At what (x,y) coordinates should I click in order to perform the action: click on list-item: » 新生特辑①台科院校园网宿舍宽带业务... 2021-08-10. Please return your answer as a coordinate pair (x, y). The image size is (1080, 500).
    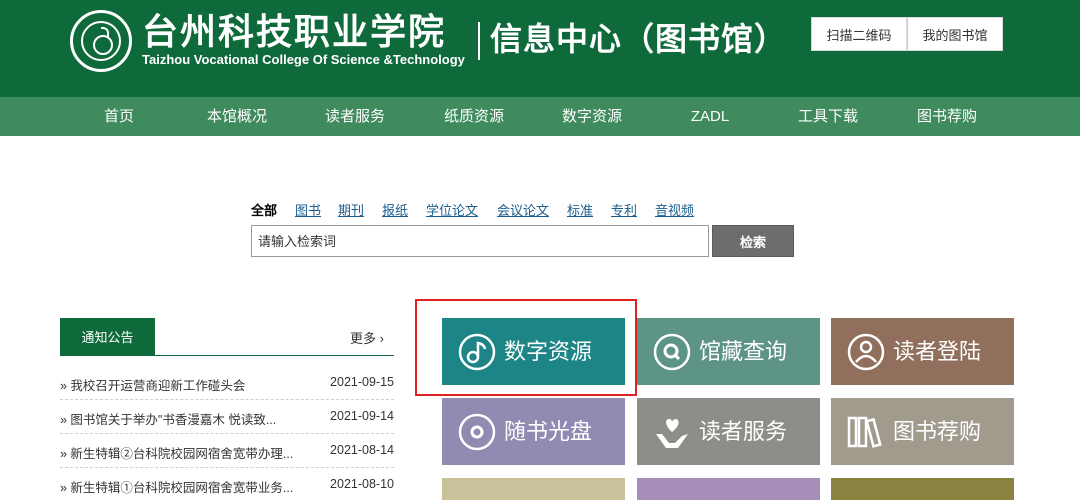
    Looking at the image, I should click on (227, 484).